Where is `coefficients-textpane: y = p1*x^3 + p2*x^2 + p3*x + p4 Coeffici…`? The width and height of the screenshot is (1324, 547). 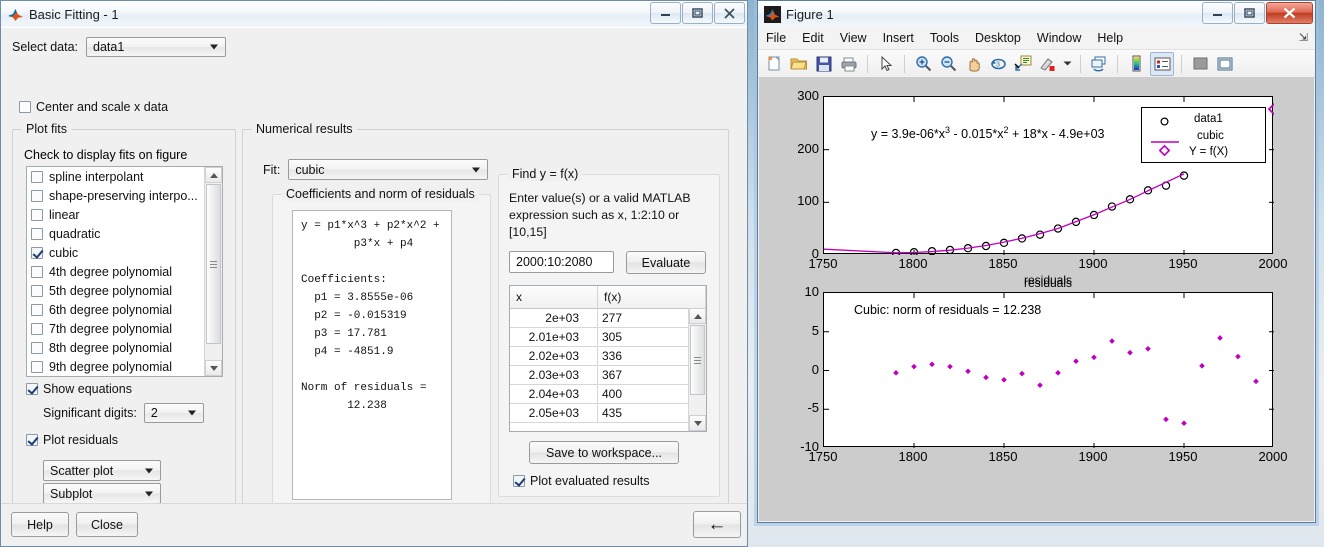 coefficients-textpane: y = p1*x^3 + p2*x^2 + p3*x + p4 Coeffici… is located at coordinates (372, 355).